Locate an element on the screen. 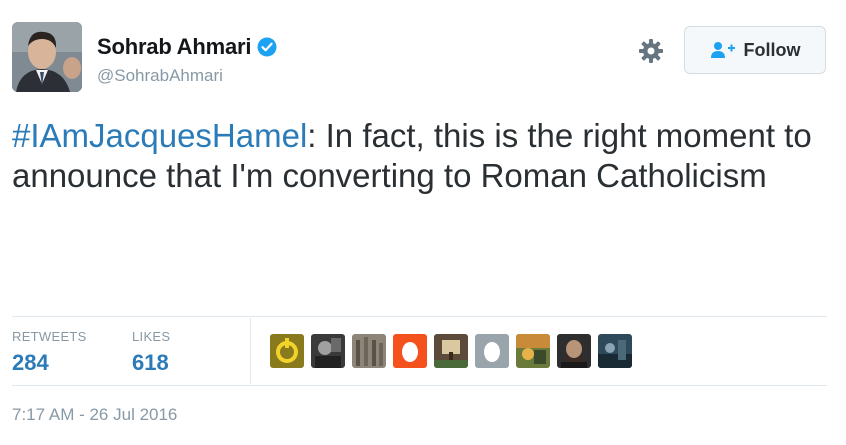 This screenshot has width=846, height=445. hashtag-link: #IAmJacquesHamel is located at coordinates (159, 135).